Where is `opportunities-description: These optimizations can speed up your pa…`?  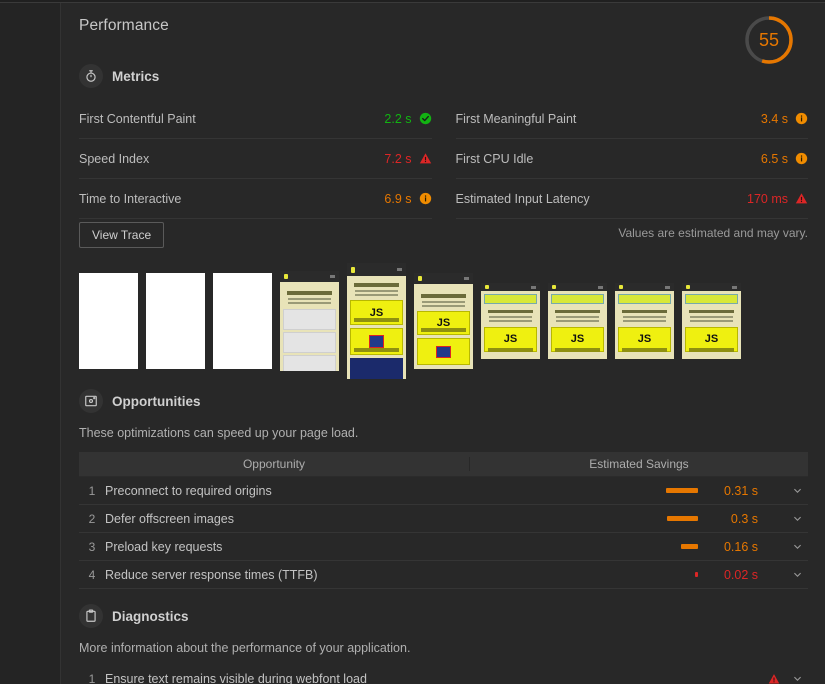 opportunities-description: These optimizations can speed up your pa… is located at coordinates (219, 433).